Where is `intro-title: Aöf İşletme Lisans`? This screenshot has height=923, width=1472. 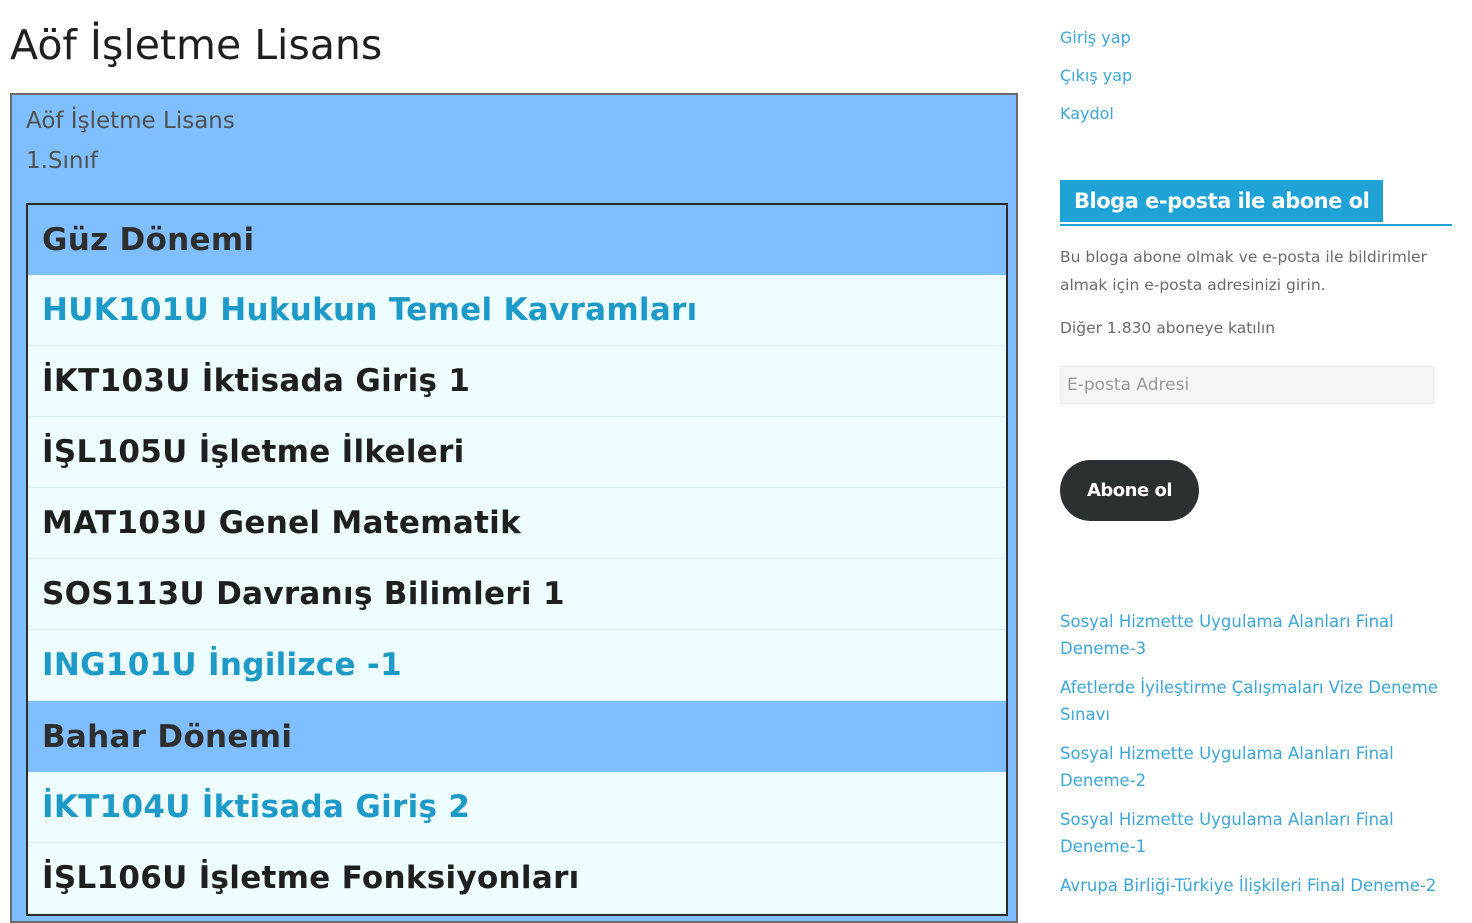 intro-title: Aöf İşletme Lisans is located at coordinates (130, 121).